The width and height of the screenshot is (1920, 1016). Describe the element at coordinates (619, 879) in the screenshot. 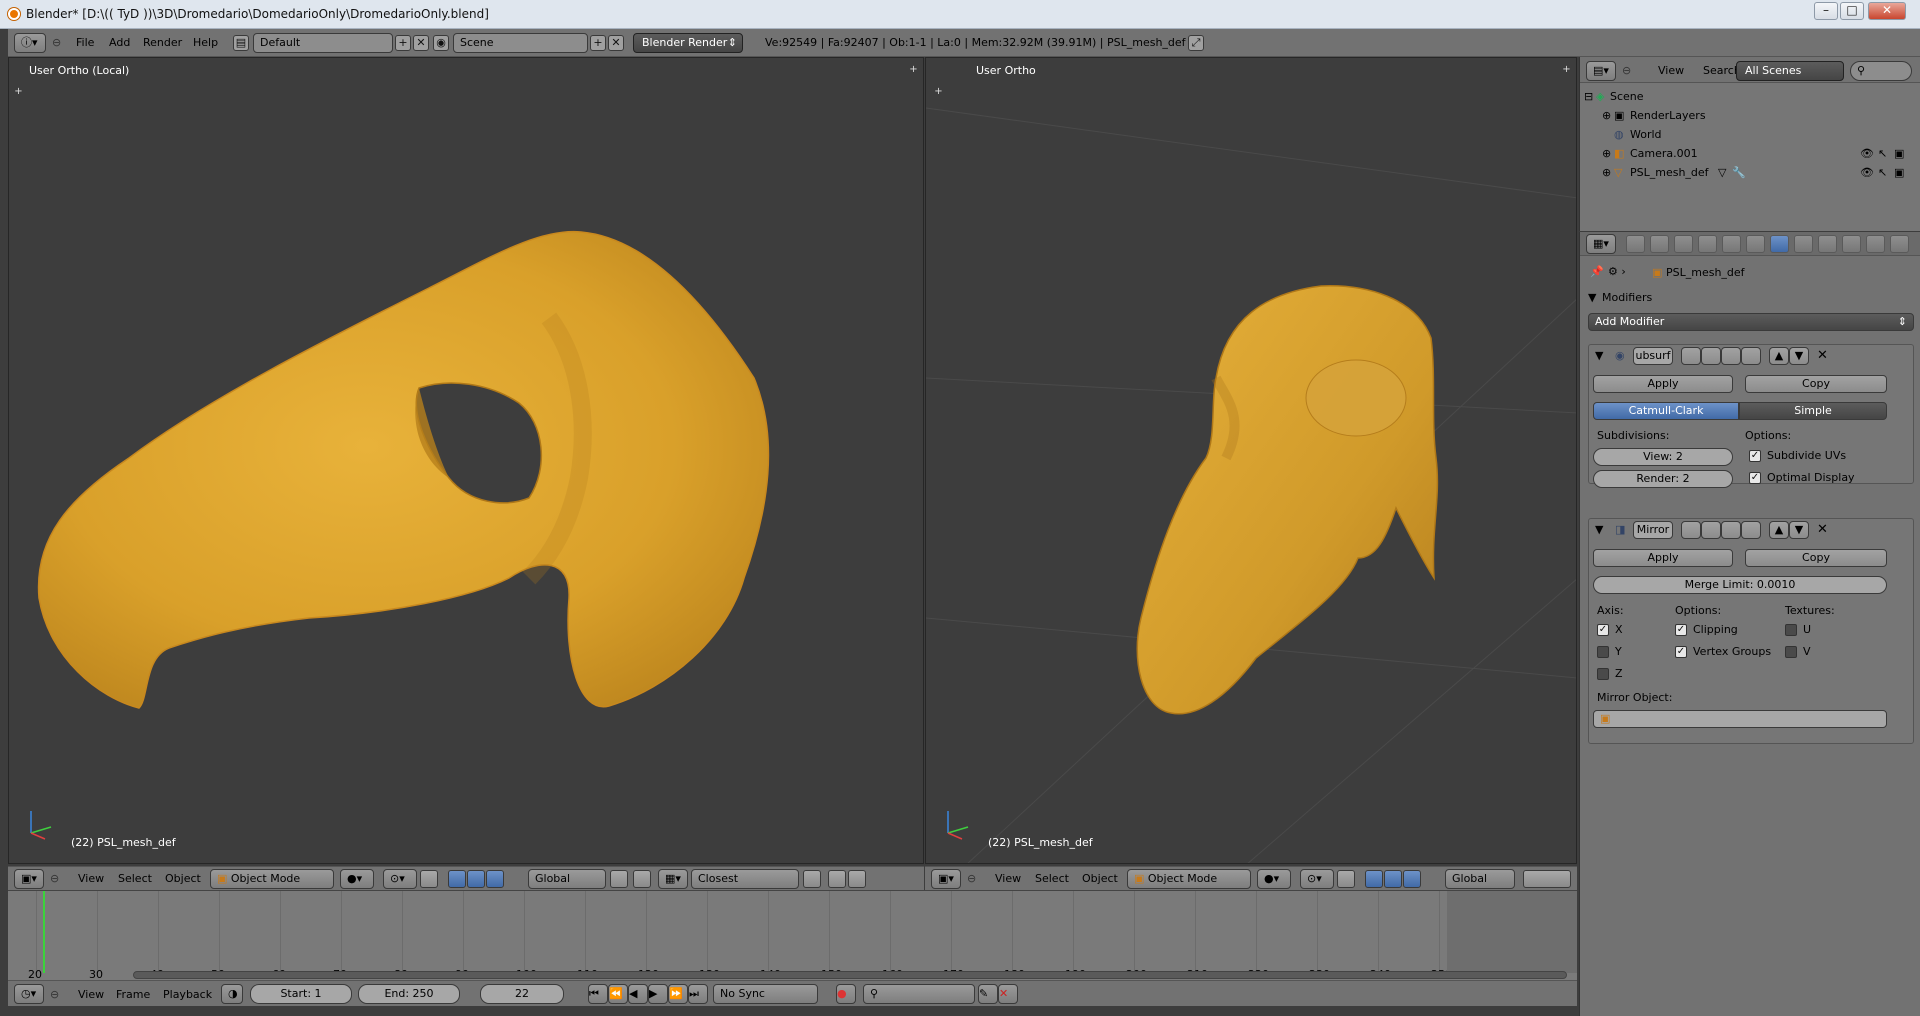

I see `proportional-edit-icon` at that location.